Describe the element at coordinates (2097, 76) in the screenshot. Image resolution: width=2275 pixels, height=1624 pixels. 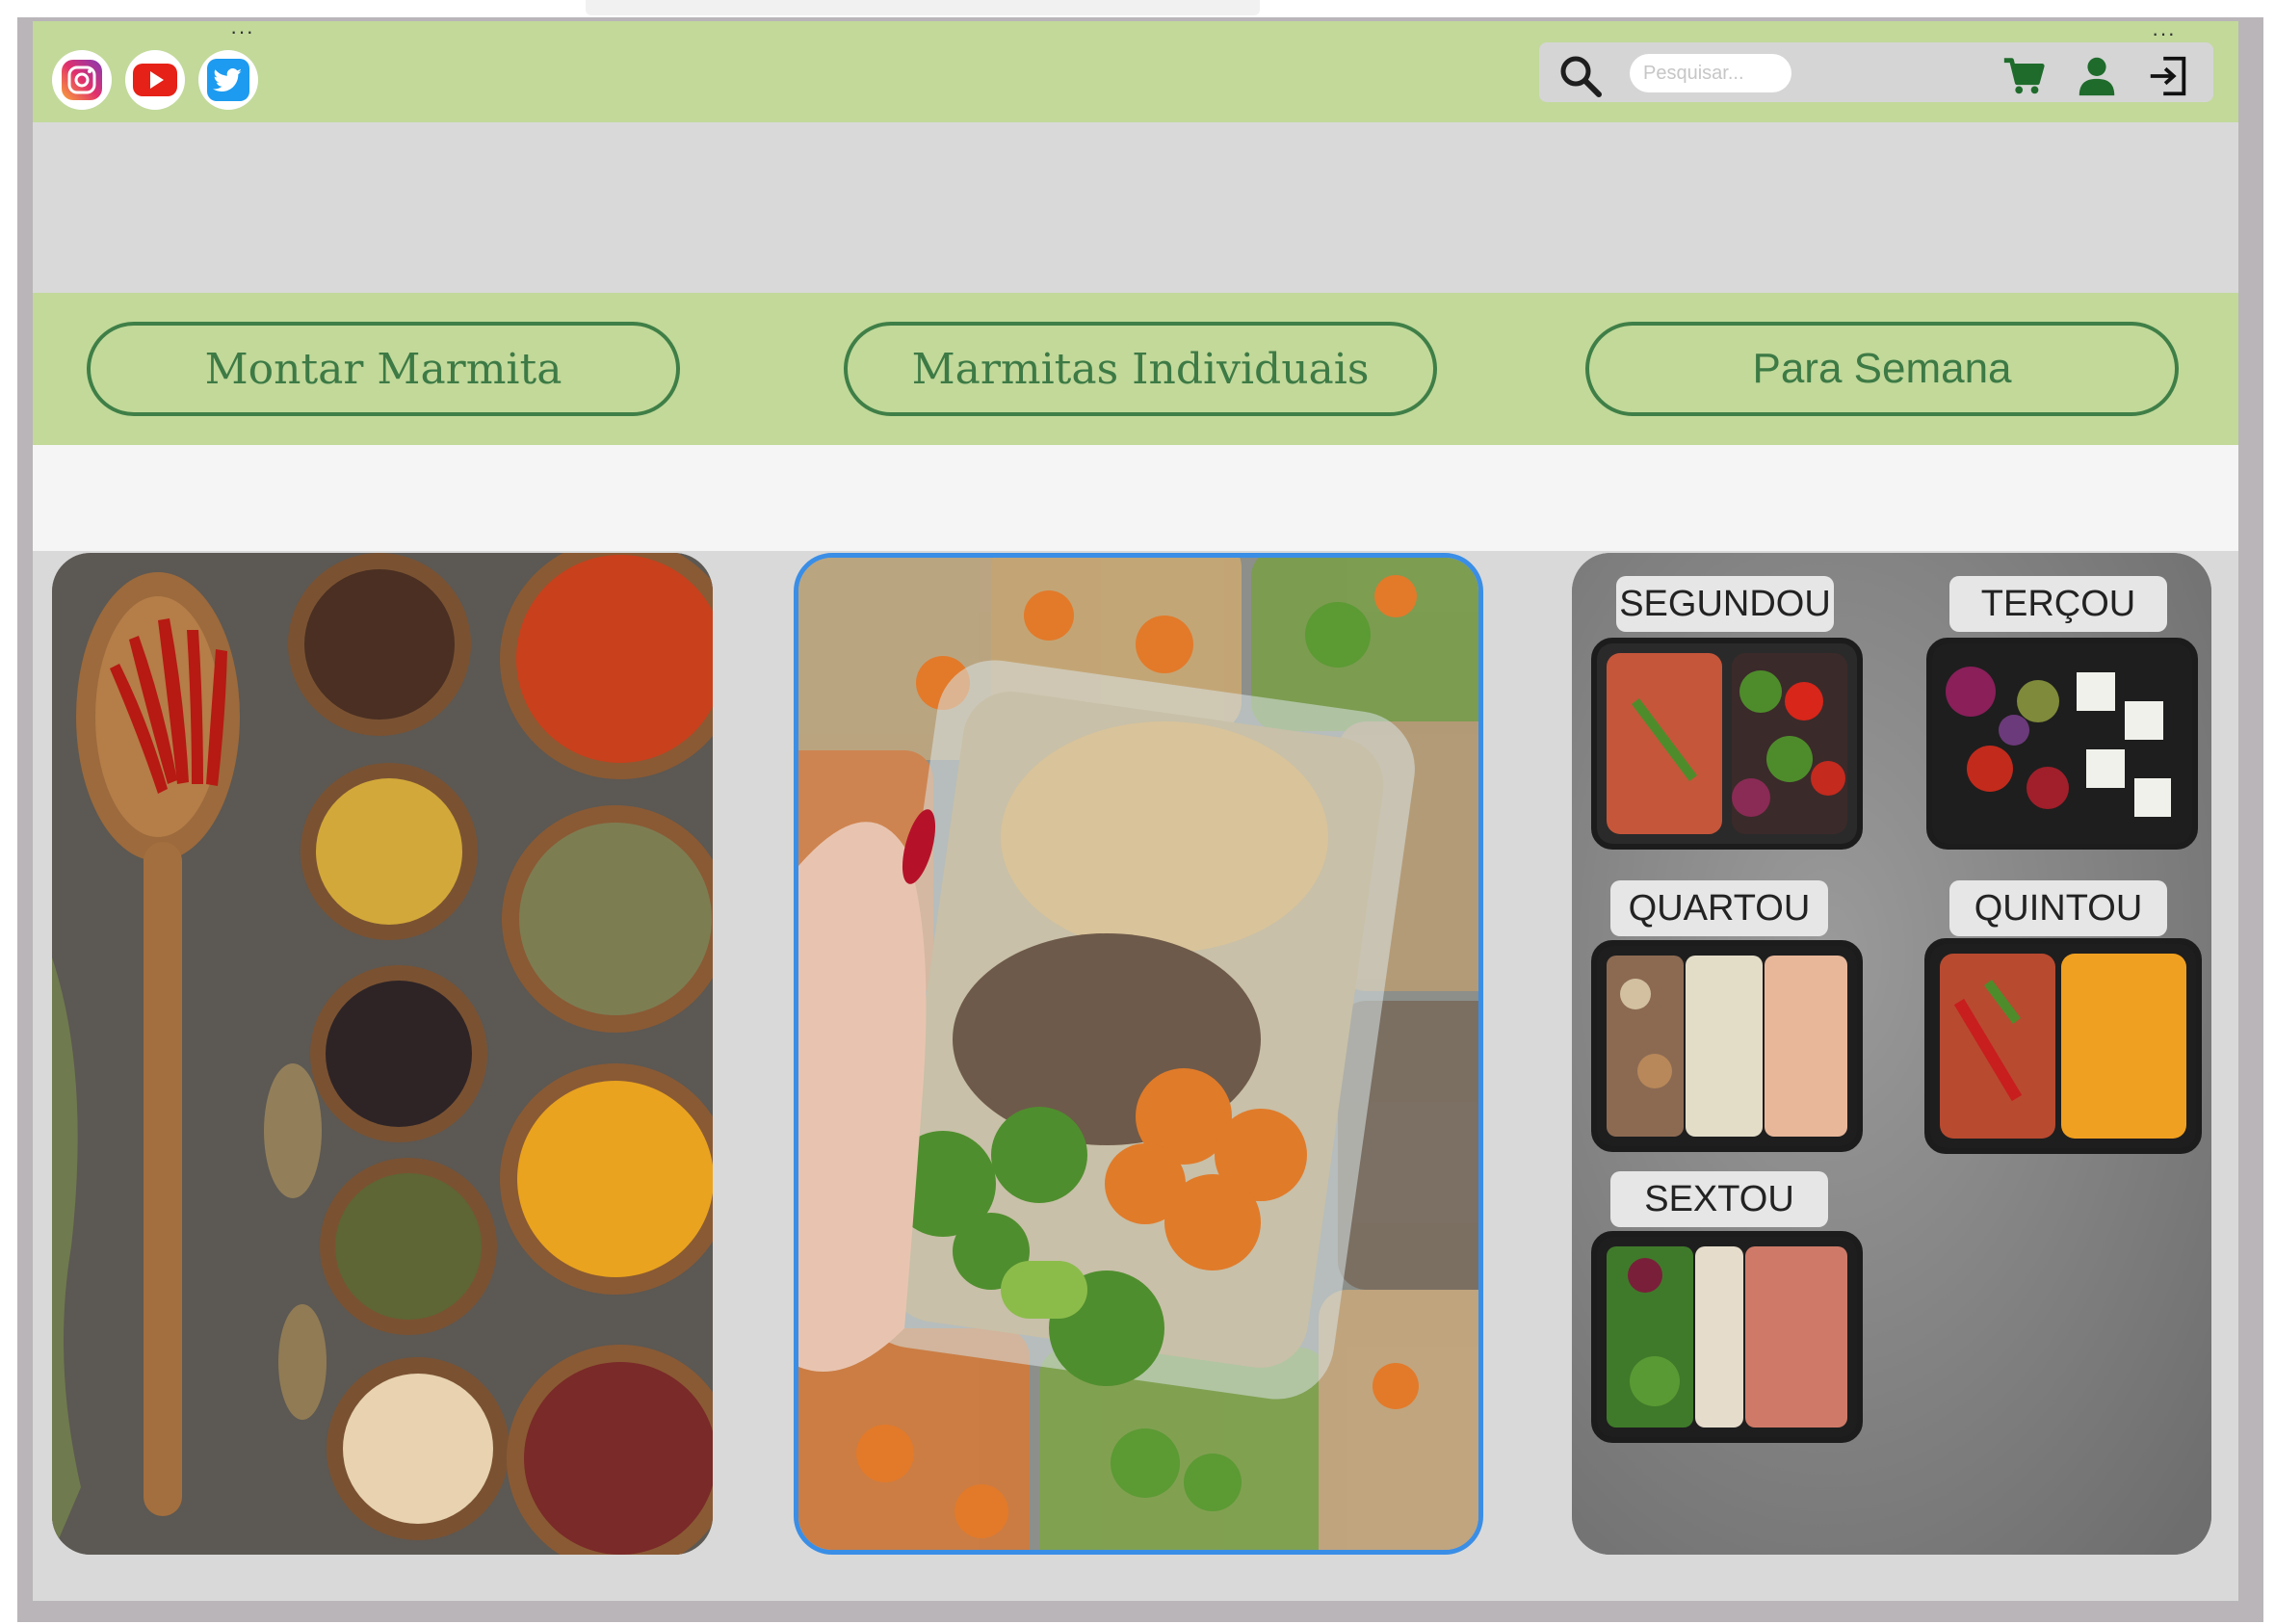
I see `user-icon` at that location.